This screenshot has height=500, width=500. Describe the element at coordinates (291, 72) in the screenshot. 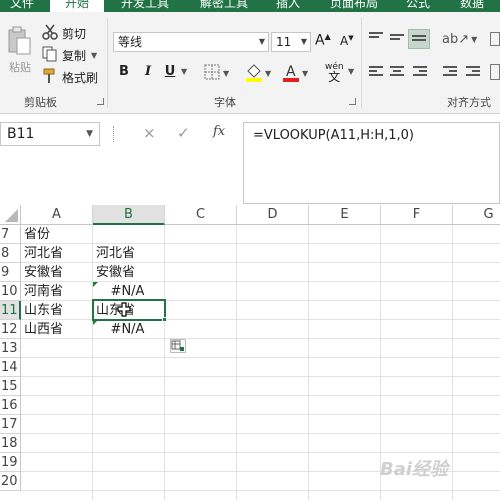

I see `svg-text: A` at that location.